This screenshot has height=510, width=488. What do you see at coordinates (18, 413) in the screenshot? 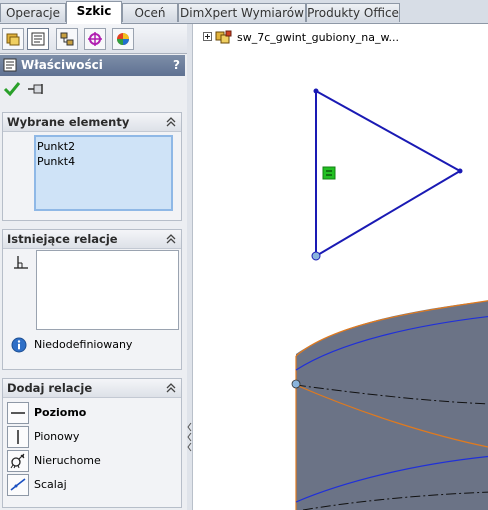
I see `horizontal-relation-icon` at bounding box center [18, 413].